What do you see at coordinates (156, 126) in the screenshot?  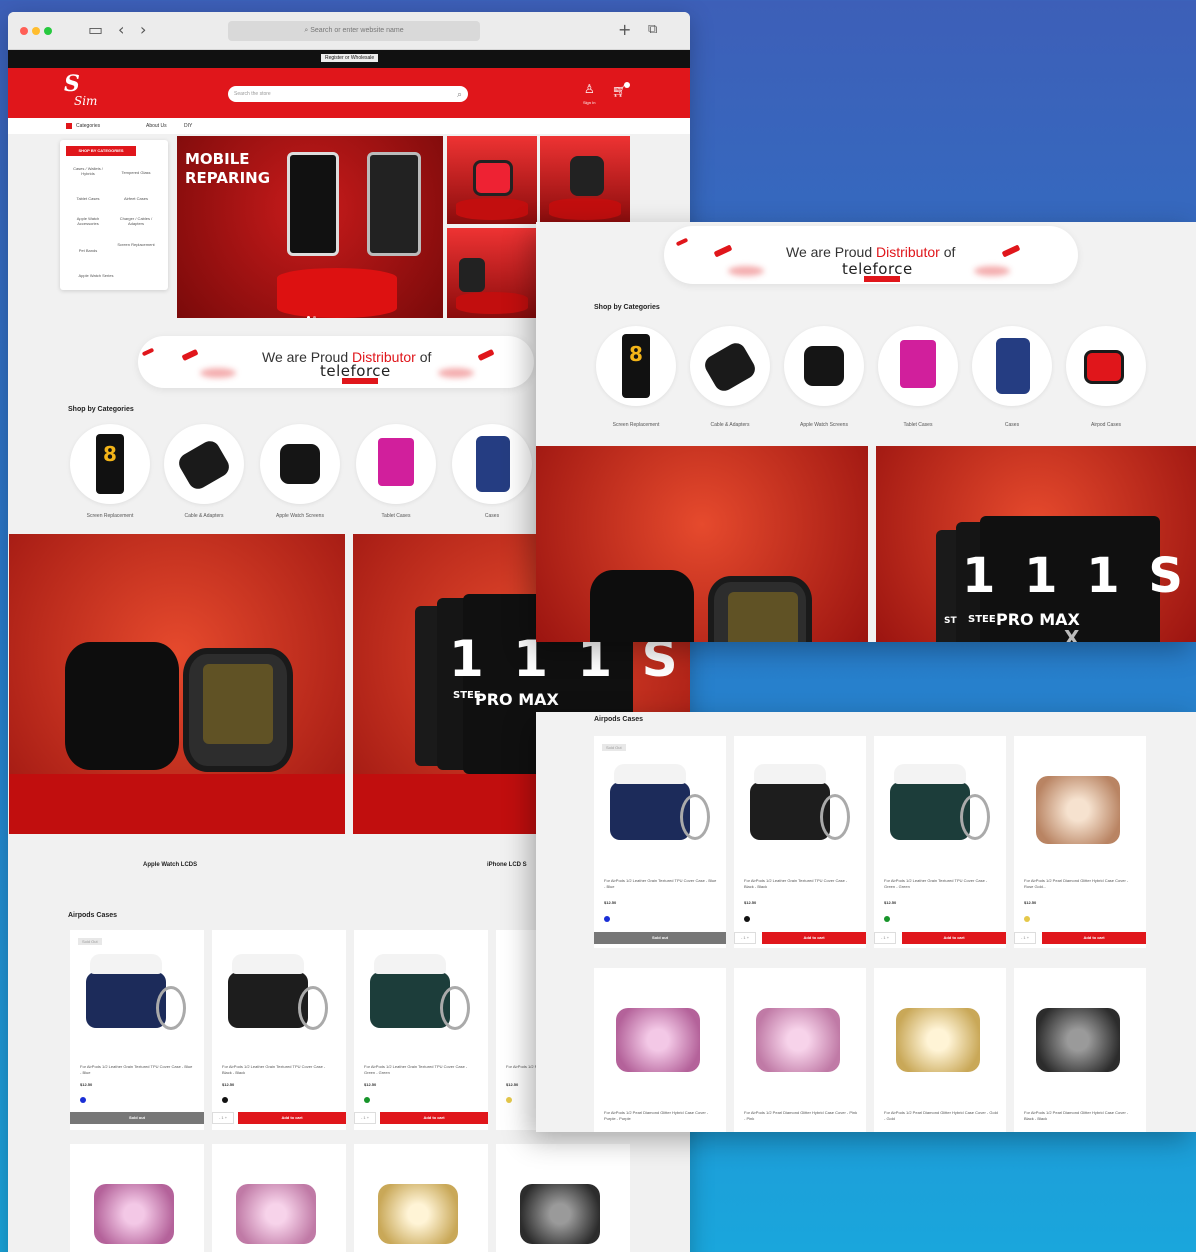 I see `nav-about-us: About Us` at bounding box center [156, 126].